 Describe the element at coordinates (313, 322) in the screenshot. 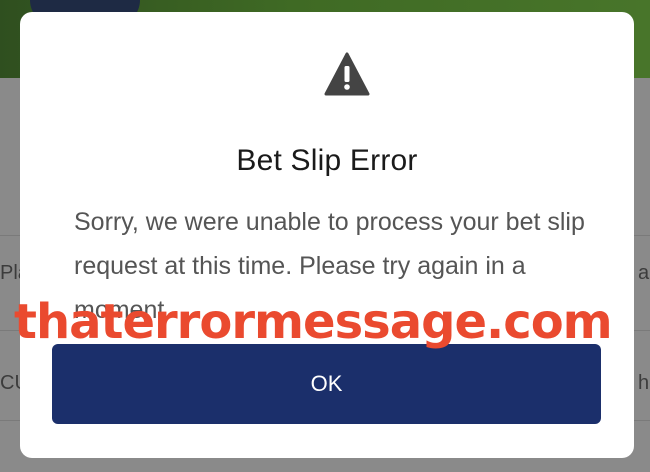

I see `watermark-text: thaterrormessage.com` at that location.